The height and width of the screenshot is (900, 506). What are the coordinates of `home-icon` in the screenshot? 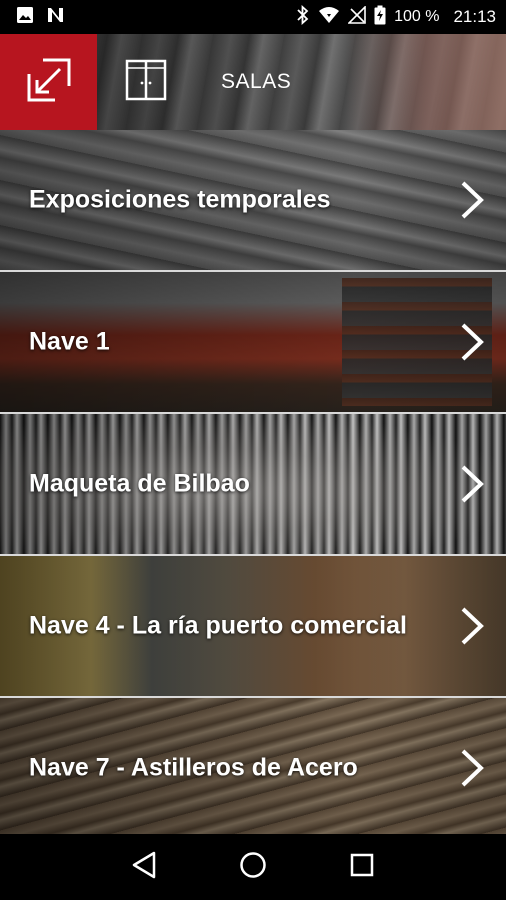 It's located at (253, 867).